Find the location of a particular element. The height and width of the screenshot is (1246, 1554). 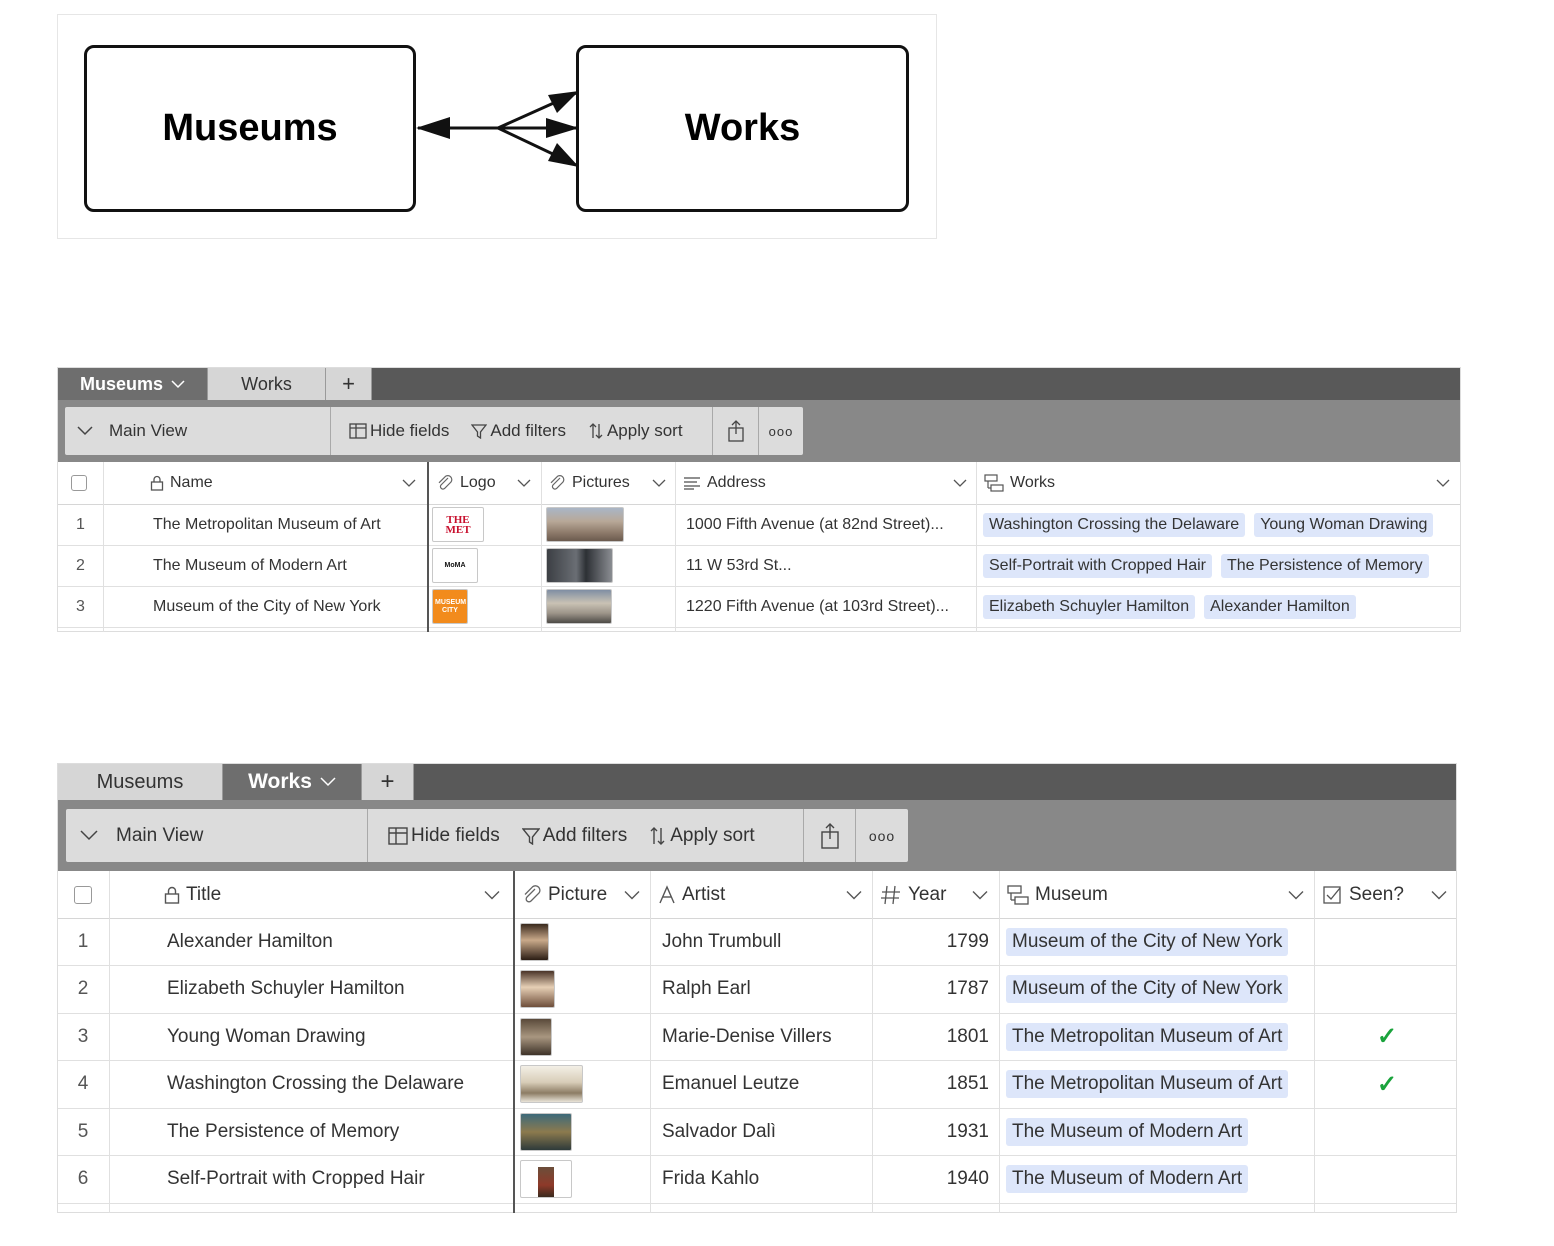

linked-work-pill: Elizabeth Schuyler Hamilton is located at coordinates (1089, 606).